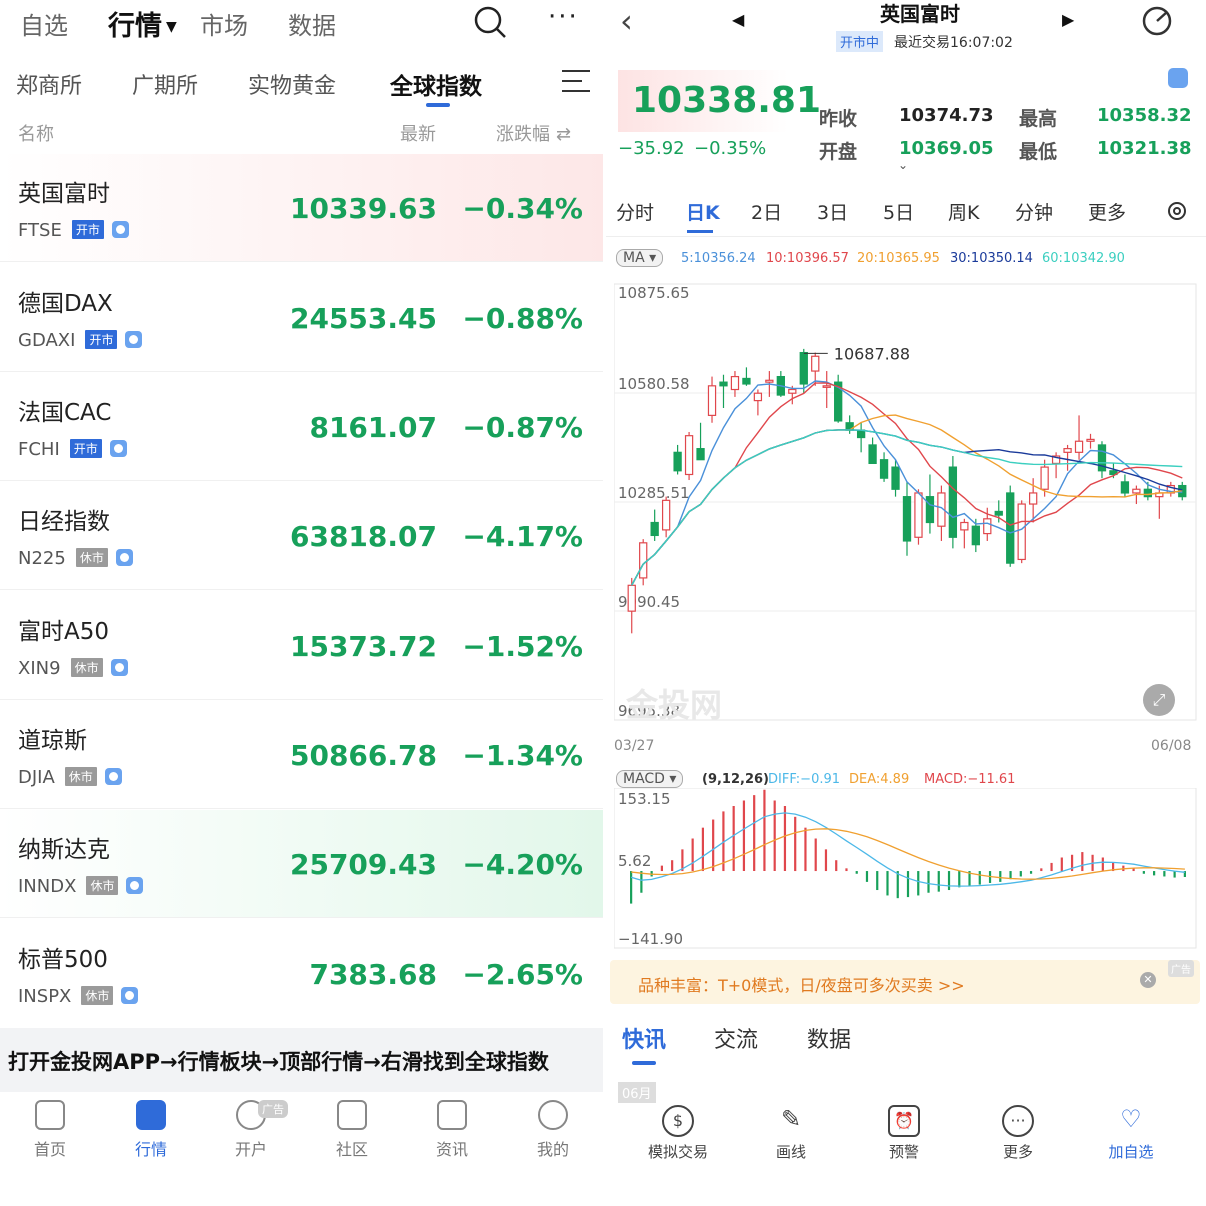 The height and width of the screenshot is (1206, 1206). I want to click on tab-watchlist: 自选, so click(44, 23).